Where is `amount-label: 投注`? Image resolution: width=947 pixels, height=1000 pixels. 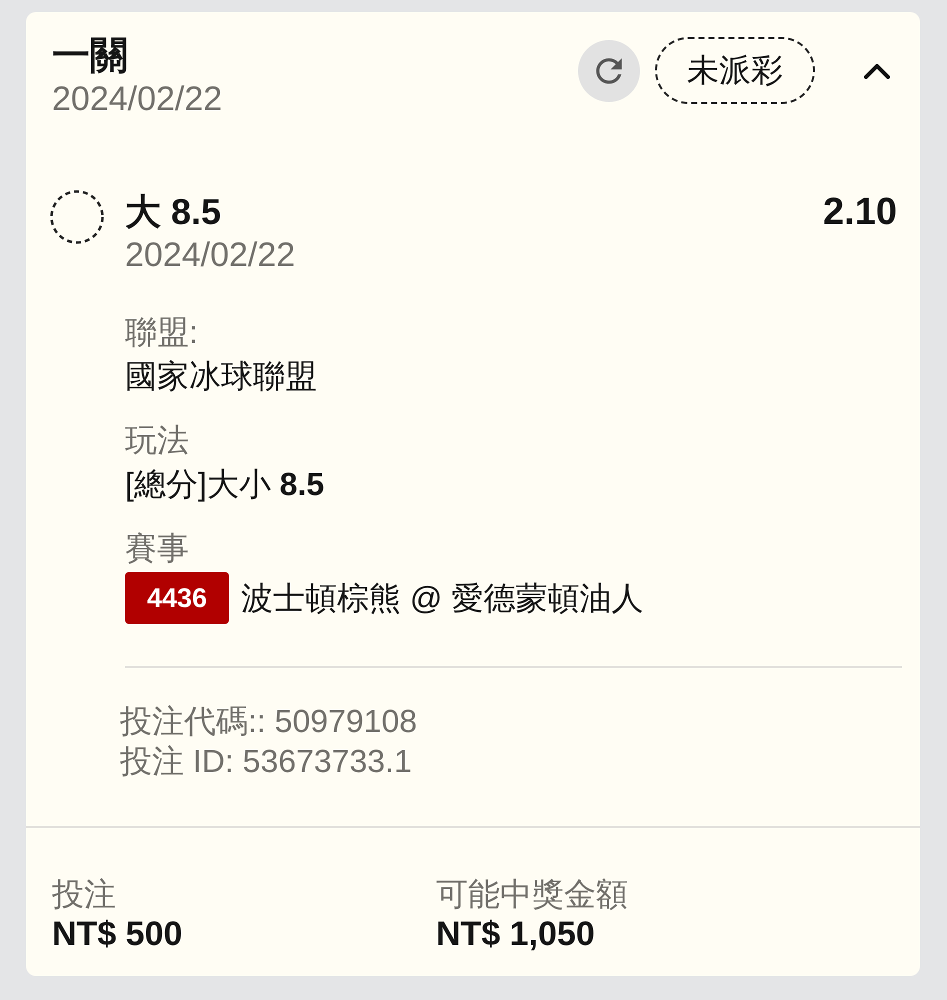 amount-label: 投注 is located at coordinates (84, 894).